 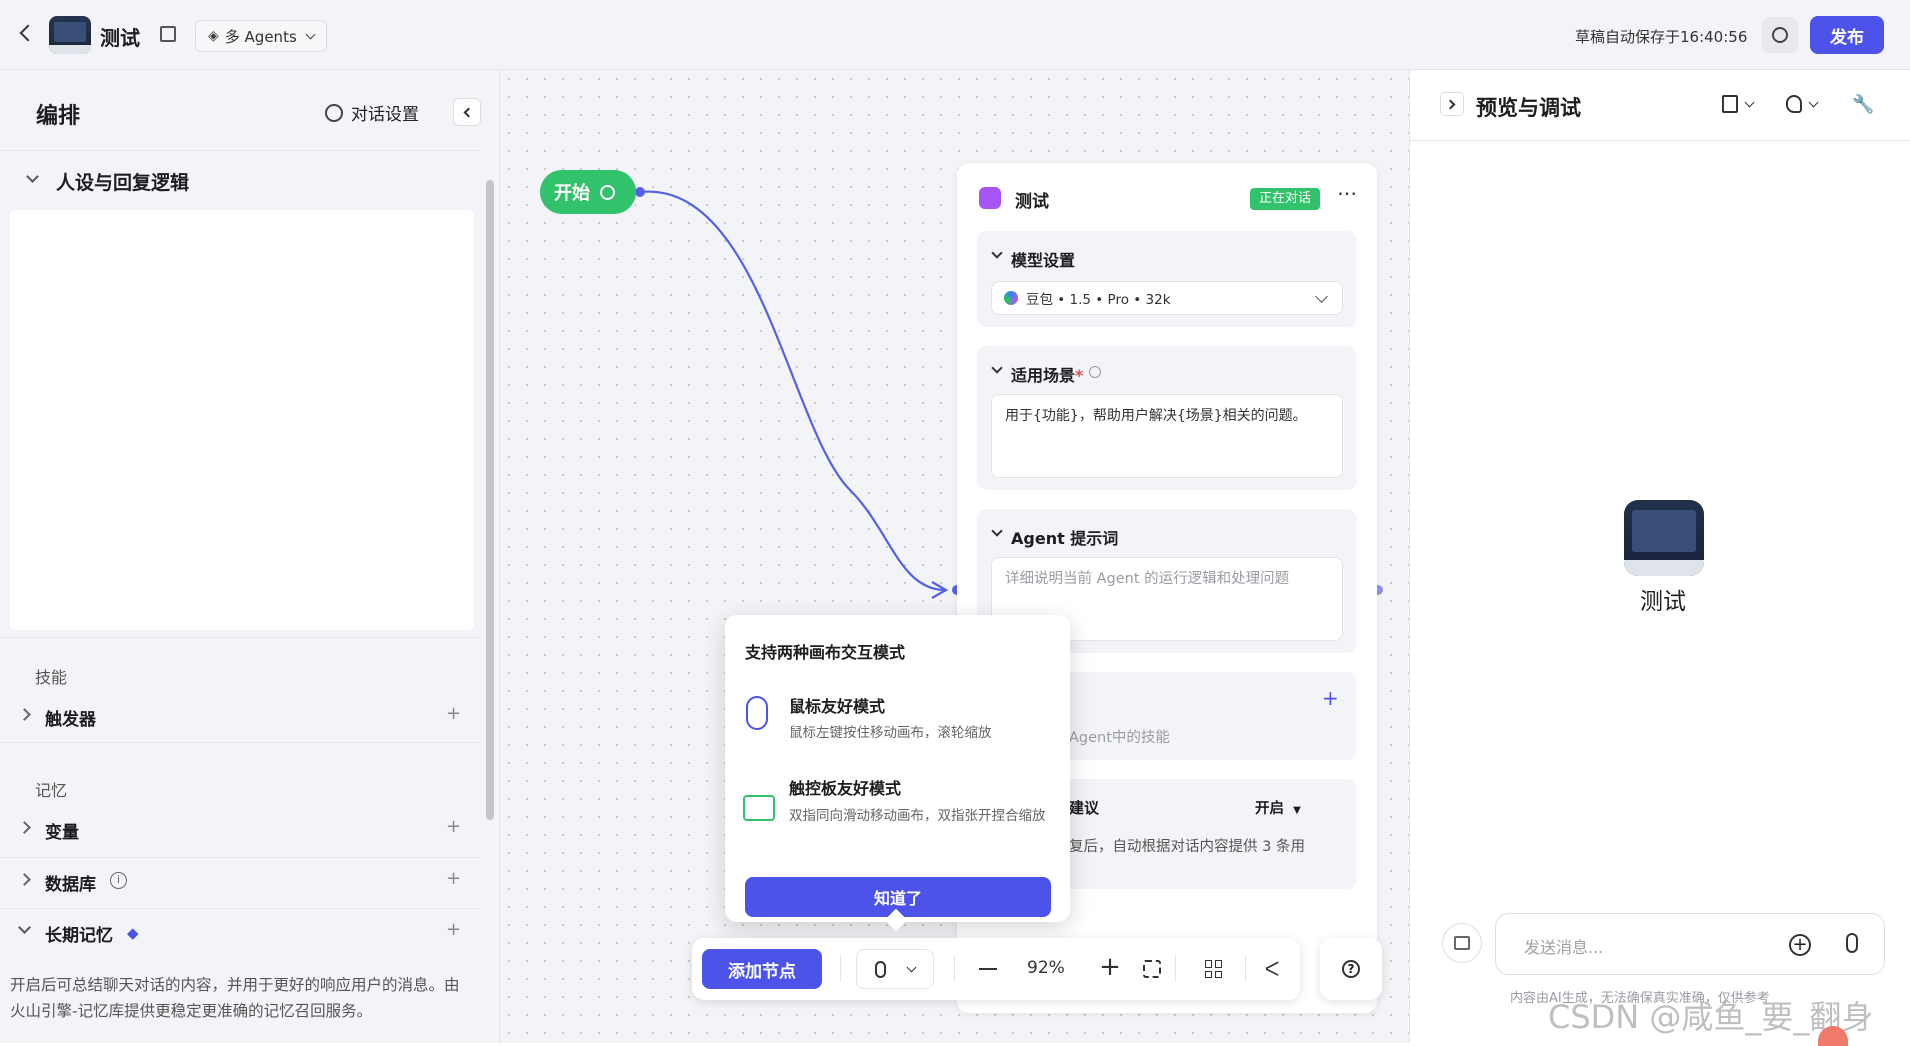 What do you see at coordinates (58, 116) in the screenshot?
I see `panel-title: 编排` at bounding box center [58, 116].